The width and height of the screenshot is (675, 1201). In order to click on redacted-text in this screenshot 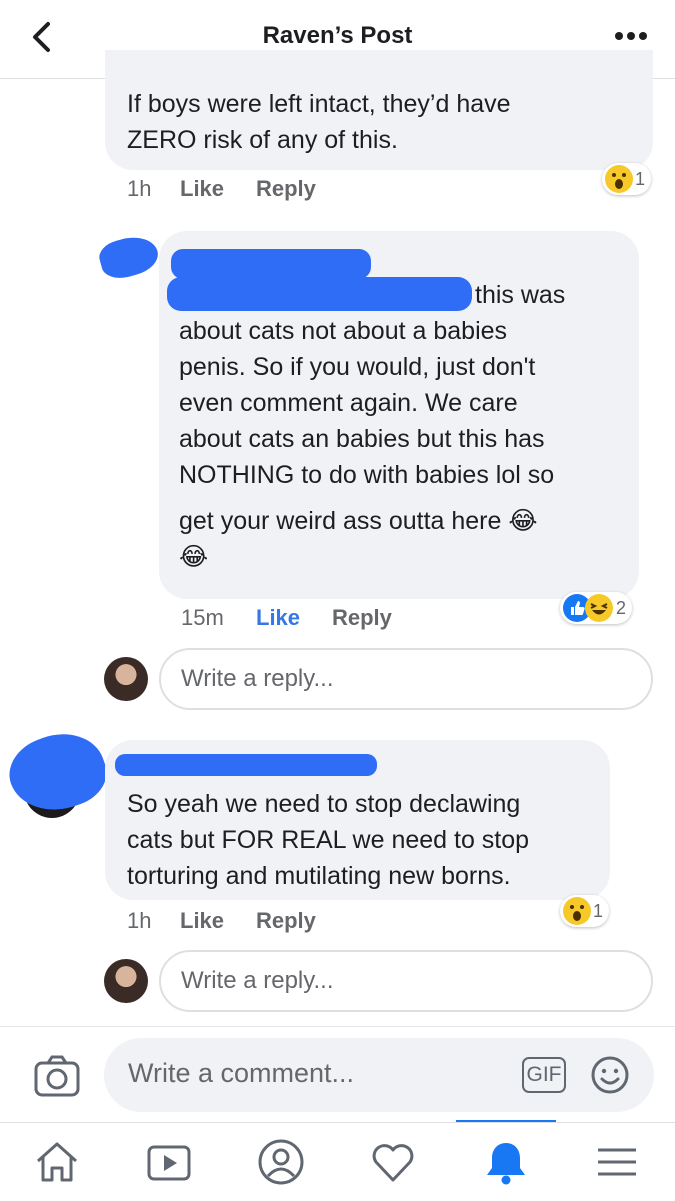, I will do `click(319, 294)`.